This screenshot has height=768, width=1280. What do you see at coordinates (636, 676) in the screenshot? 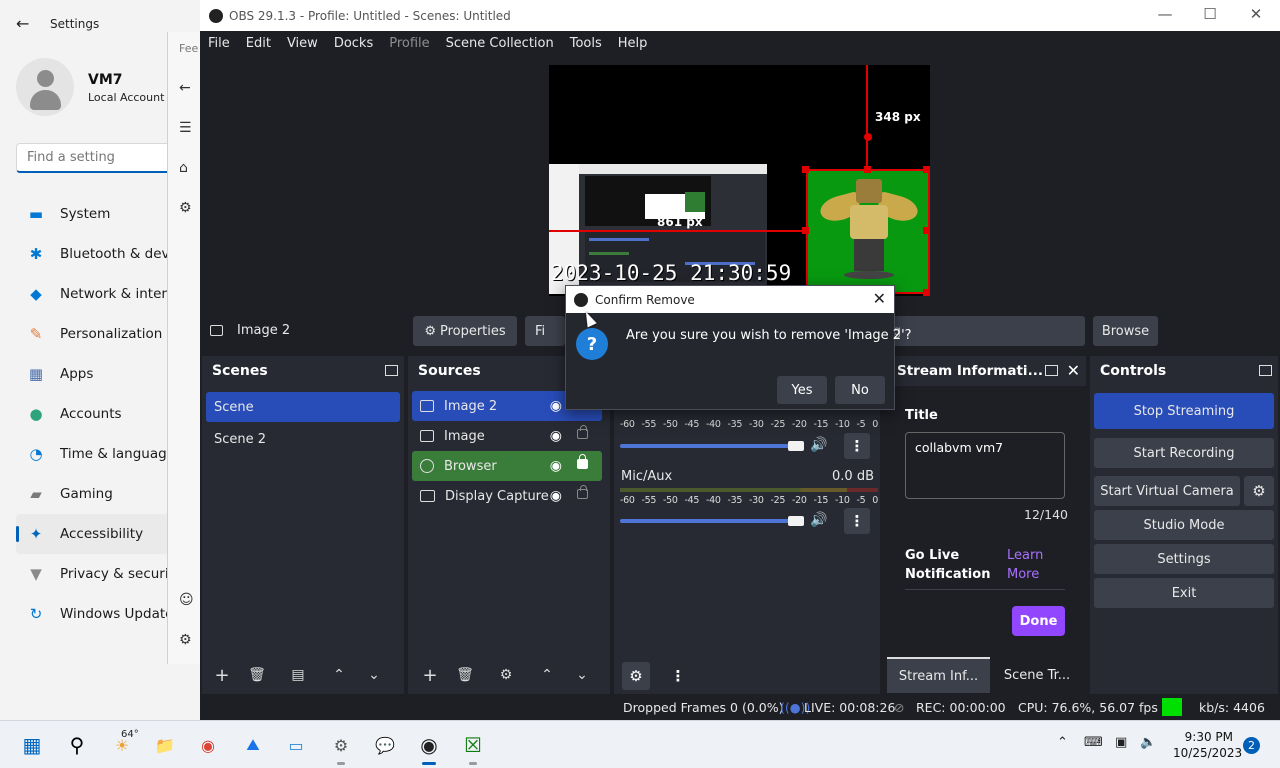
I see `mixer-settings-icon: ⚙` at bounding box center [636, 676].